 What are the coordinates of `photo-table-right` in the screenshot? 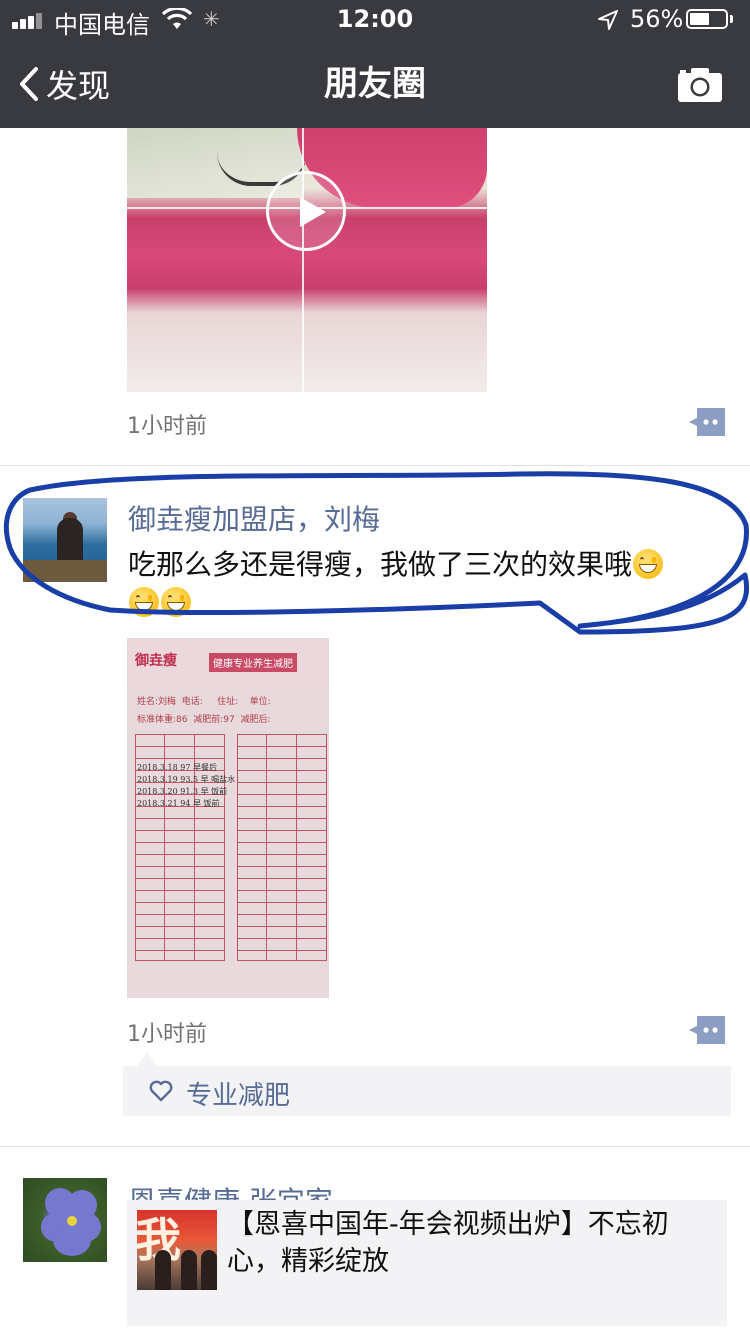 It's located at (282, 847).